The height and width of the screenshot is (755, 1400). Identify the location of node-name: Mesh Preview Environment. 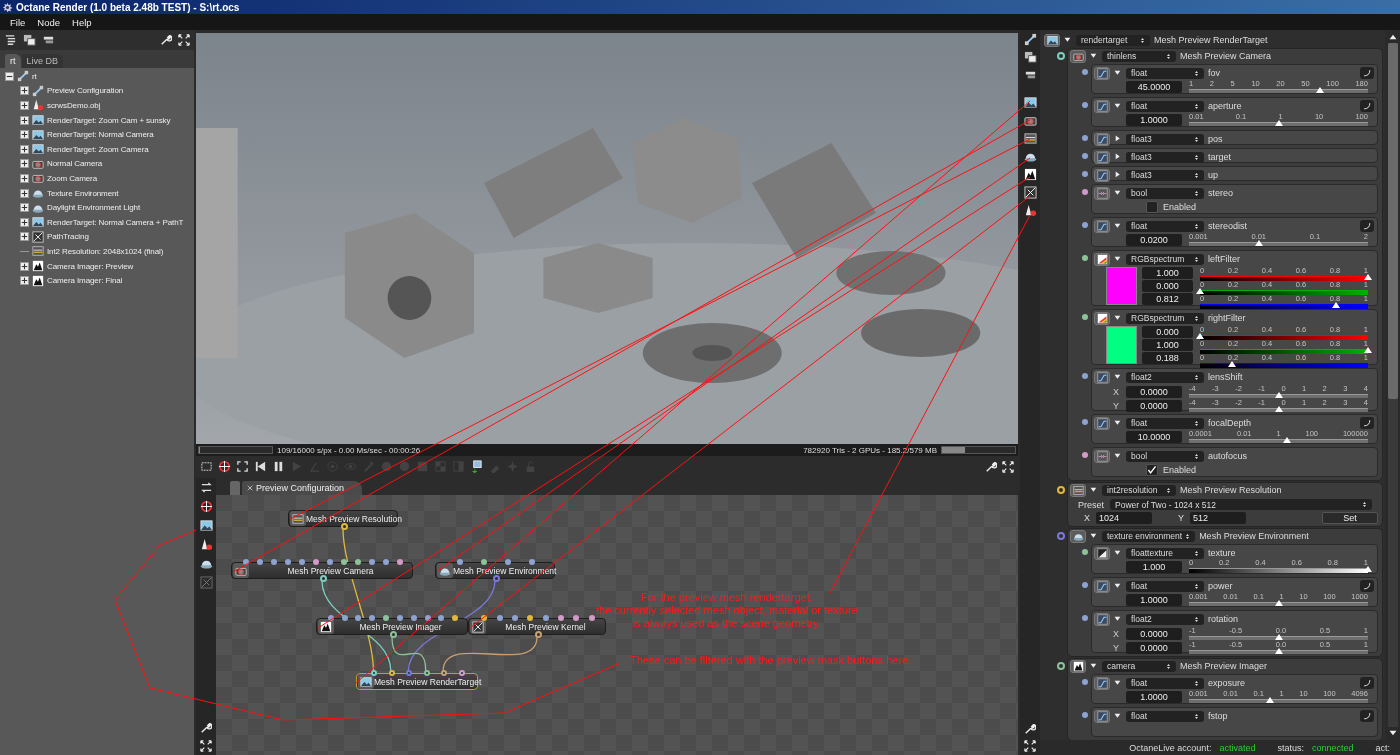
(1254, 536).